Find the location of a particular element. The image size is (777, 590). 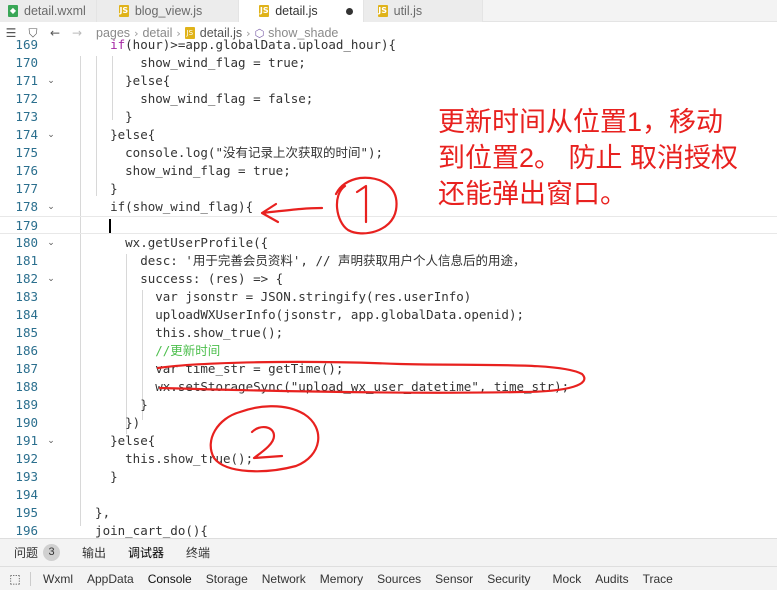

inspect-cursor-icon: ⬚ is located at coordinates (15, 578).